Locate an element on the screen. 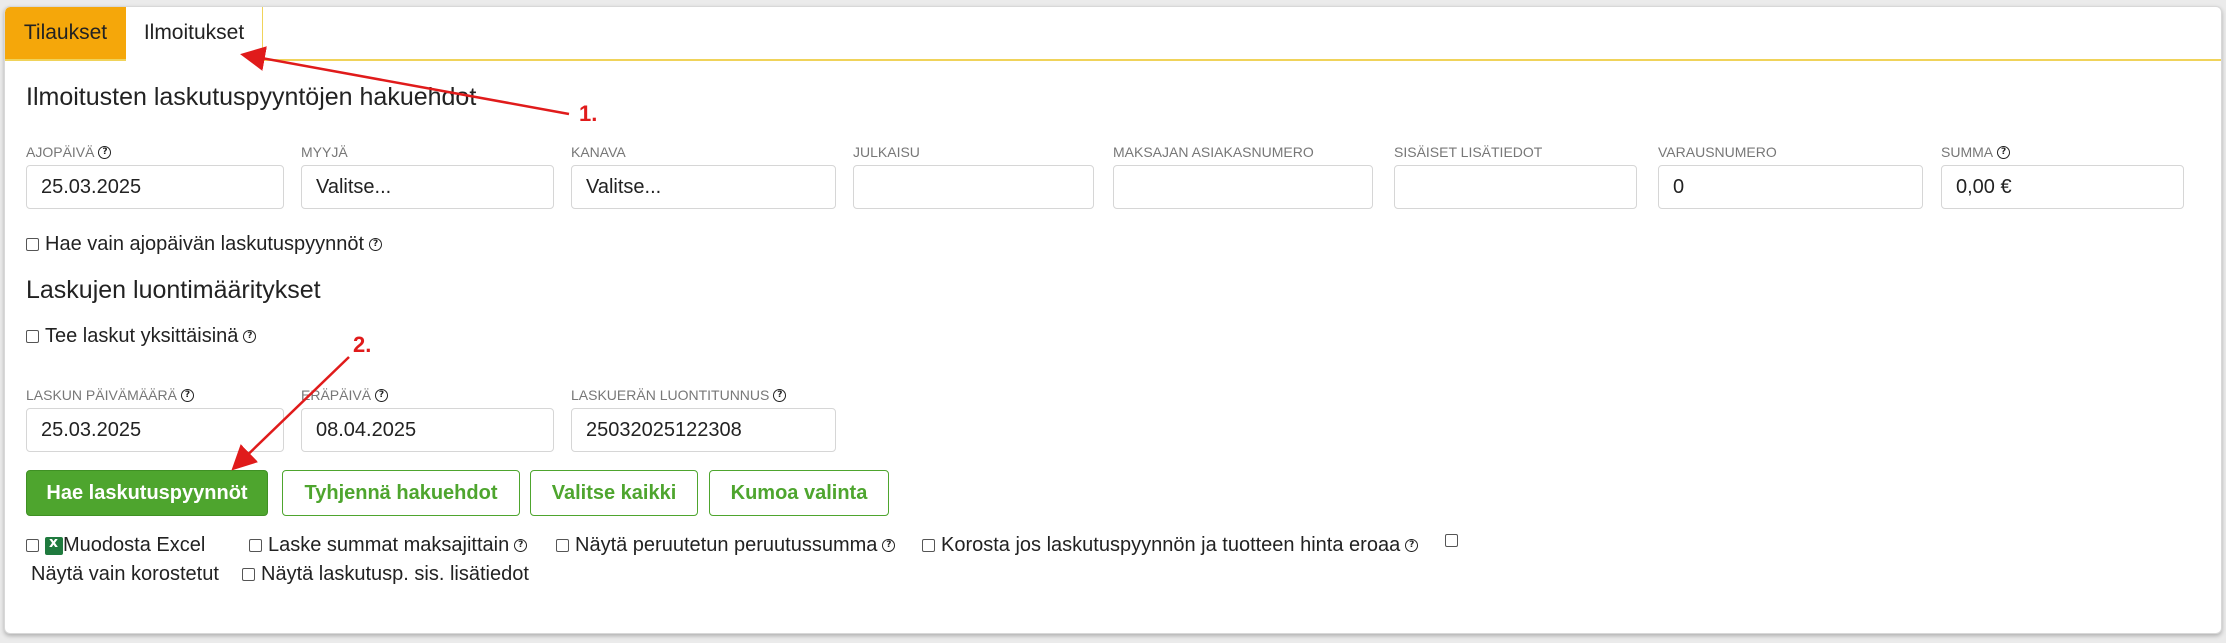 The width and height of the screenshot is (2226, 643). sum-by-payer-checkbox is located at coordinates (255, 545).